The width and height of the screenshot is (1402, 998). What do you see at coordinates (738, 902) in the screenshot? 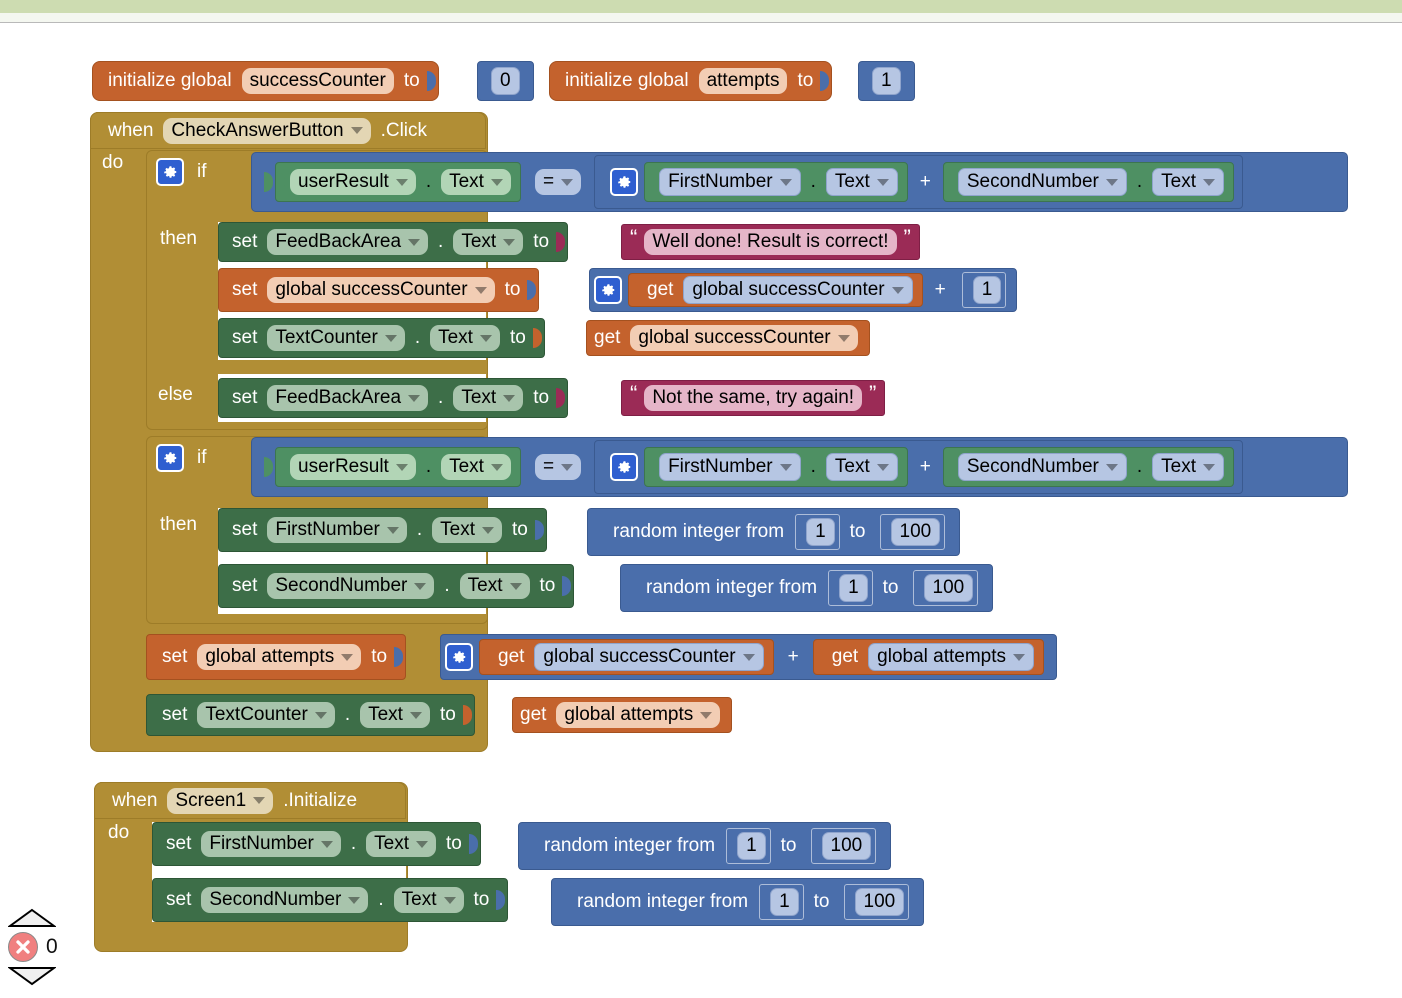
I see `random-integer-block-4: random integer from 1 to 100` at bounding box center [738, 902].